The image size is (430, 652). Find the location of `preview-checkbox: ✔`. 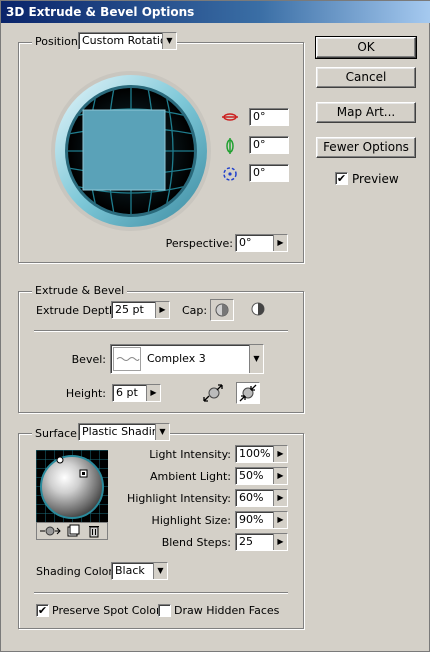

preview-checkbox: ✔ is located at coordinates (341, 178).